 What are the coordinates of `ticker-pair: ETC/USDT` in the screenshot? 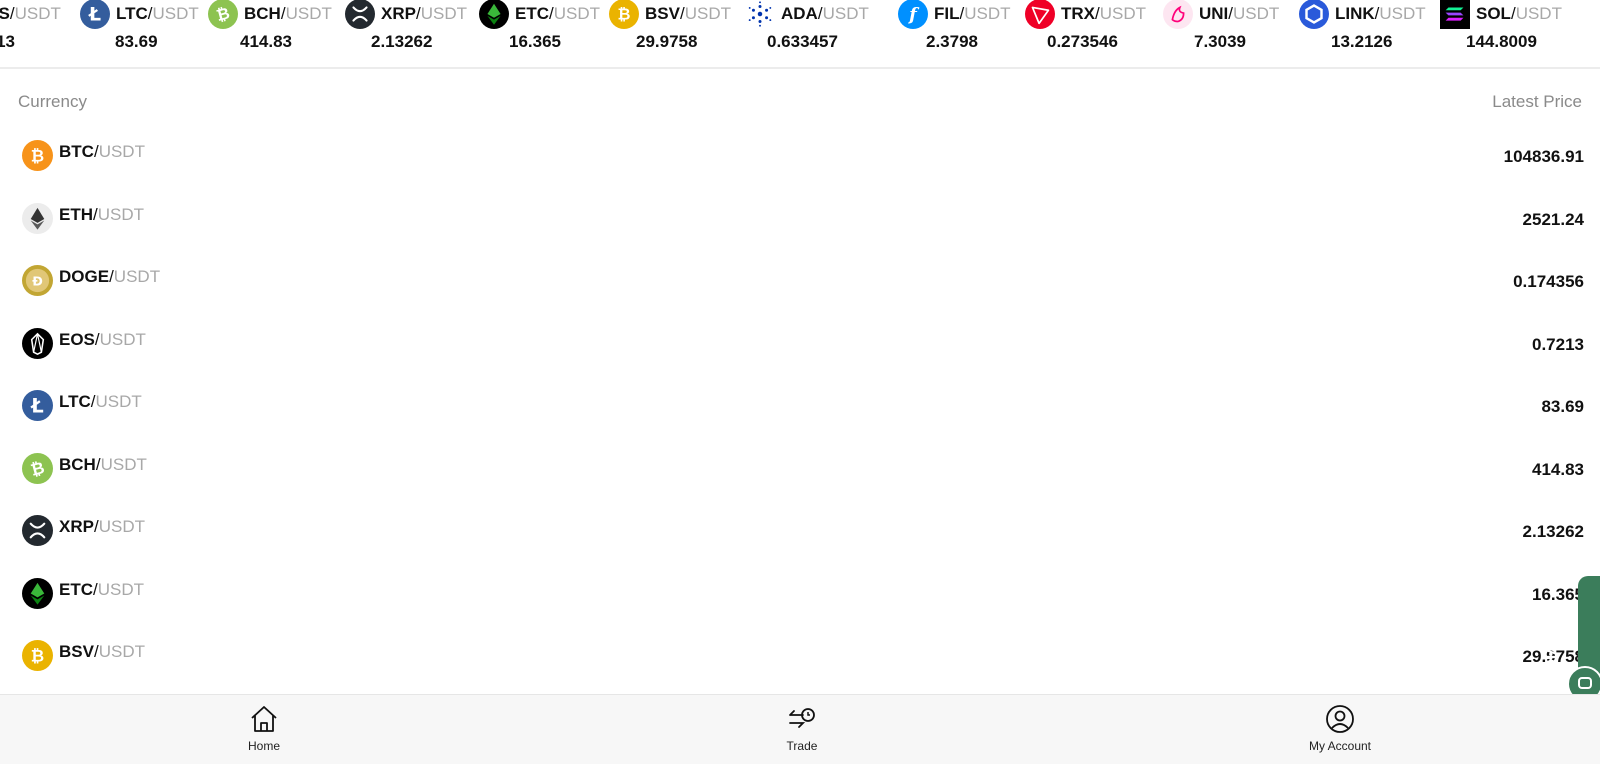 It's located at (558, 13).